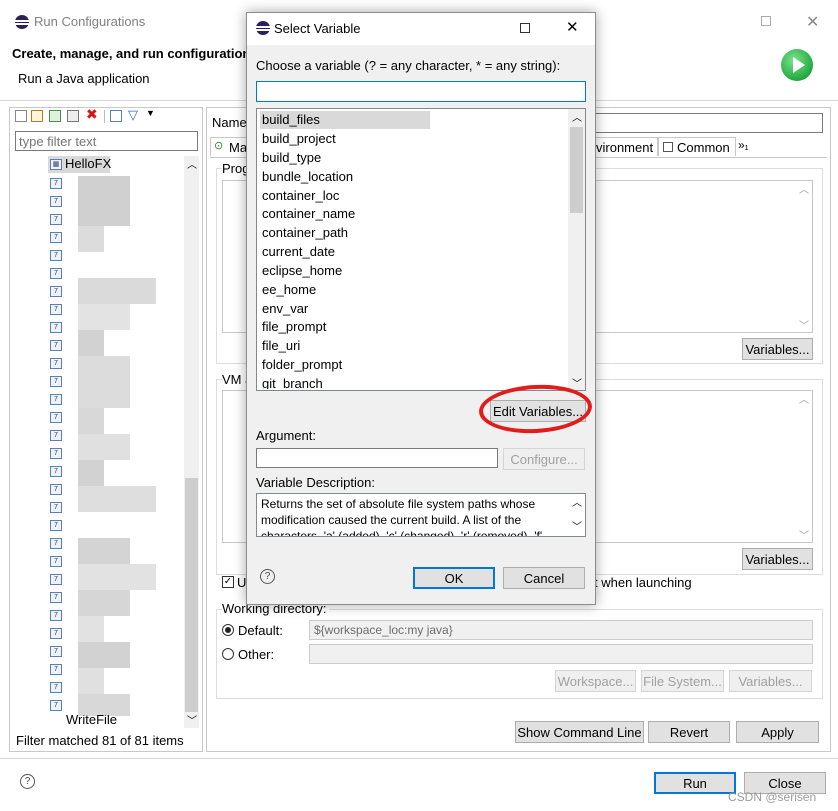 This screenshot has height=811, width=838. Describe the element at coordinates (743, 145) in the screenshot. I see `tab-overflow: »₁` at that location.